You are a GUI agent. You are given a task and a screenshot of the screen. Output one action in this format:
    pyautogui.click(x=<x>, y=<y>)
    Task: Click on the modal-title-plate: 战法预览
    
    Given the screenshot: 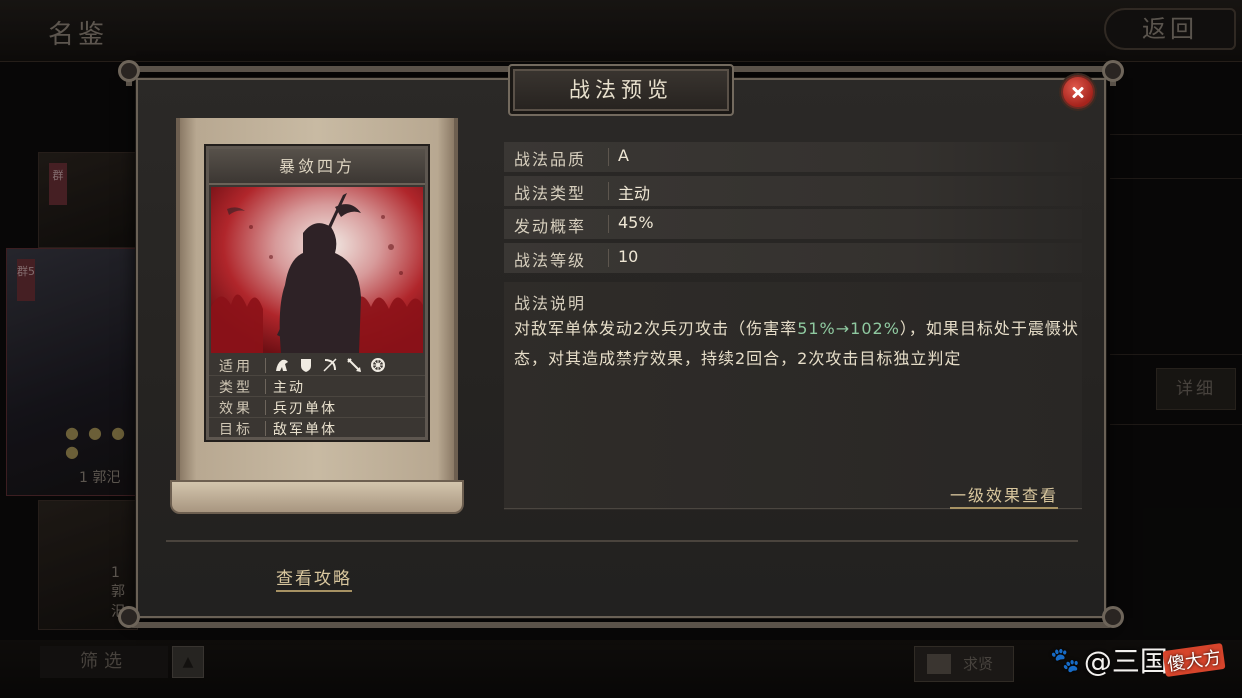 What is the action you would take?
    pyautogui.click(x=621, y=90)
    